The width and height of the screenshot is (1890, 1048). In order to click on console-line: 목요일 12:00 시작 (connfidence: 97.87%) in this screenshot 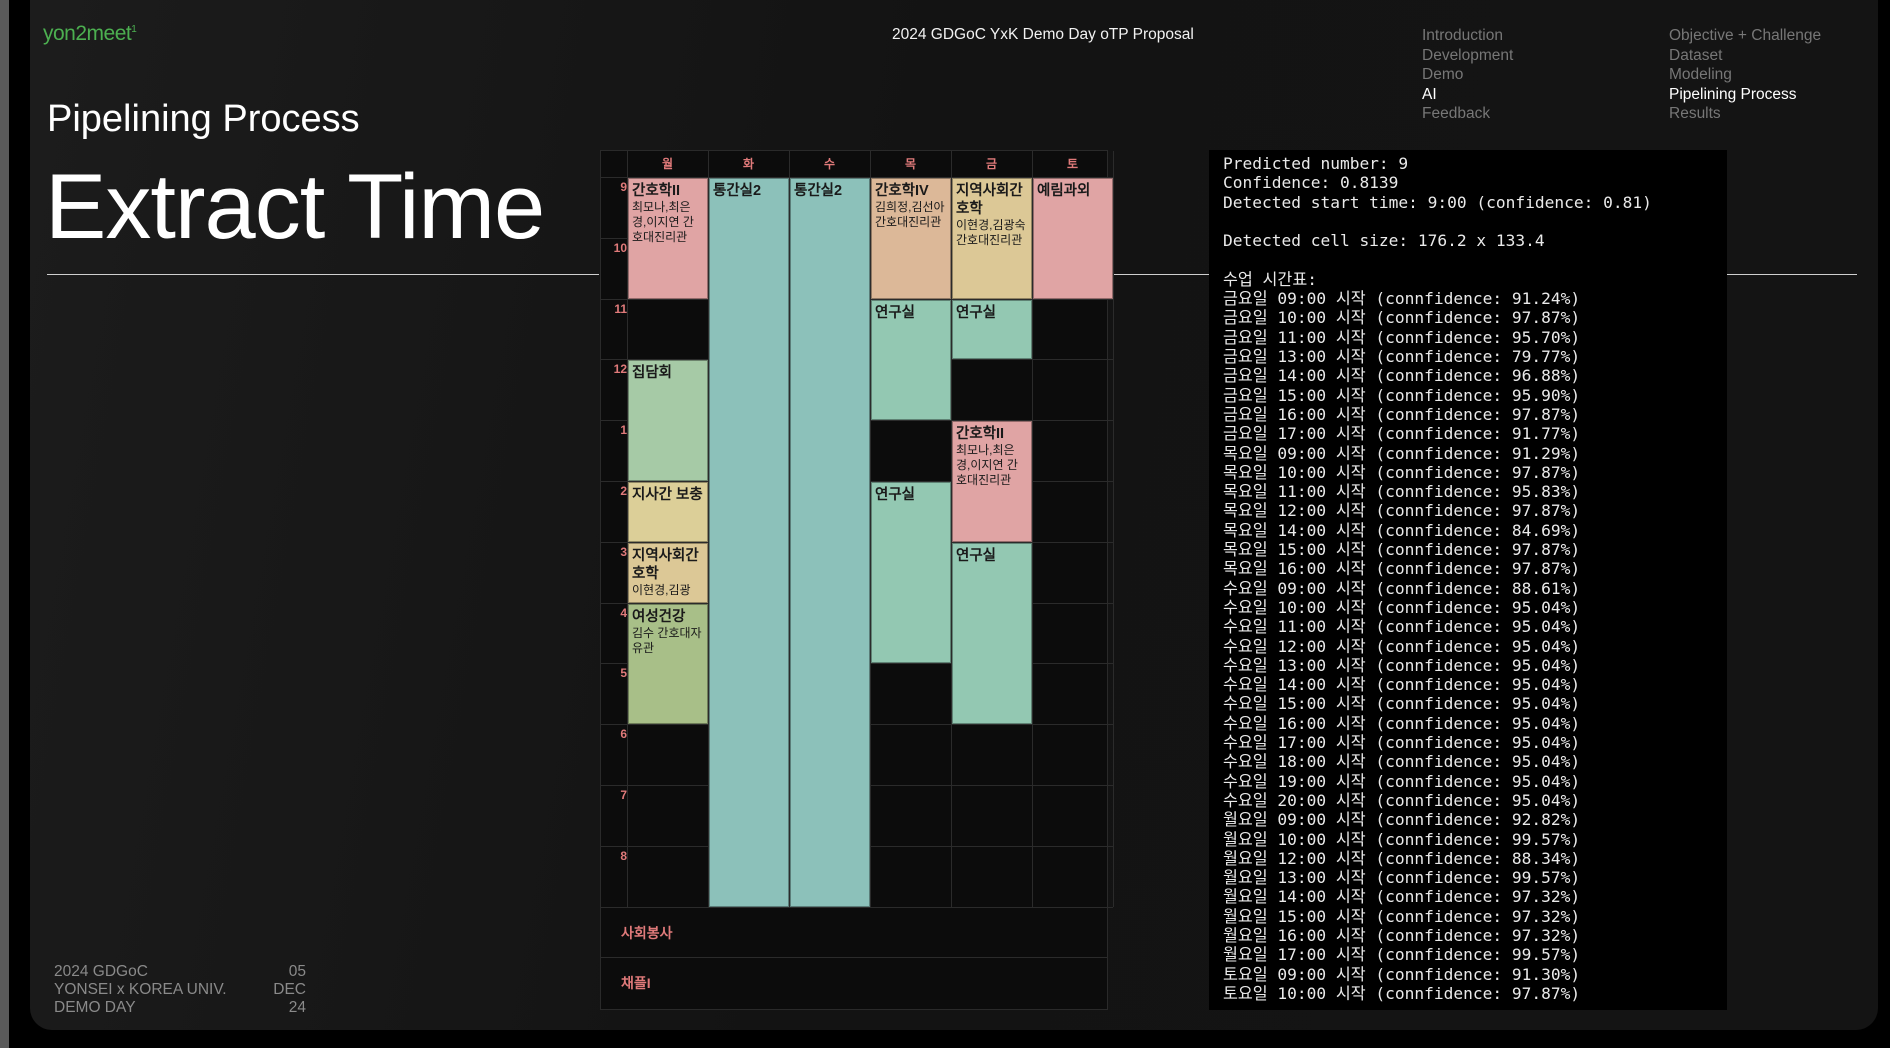, I will do `click(1402, 511)`.